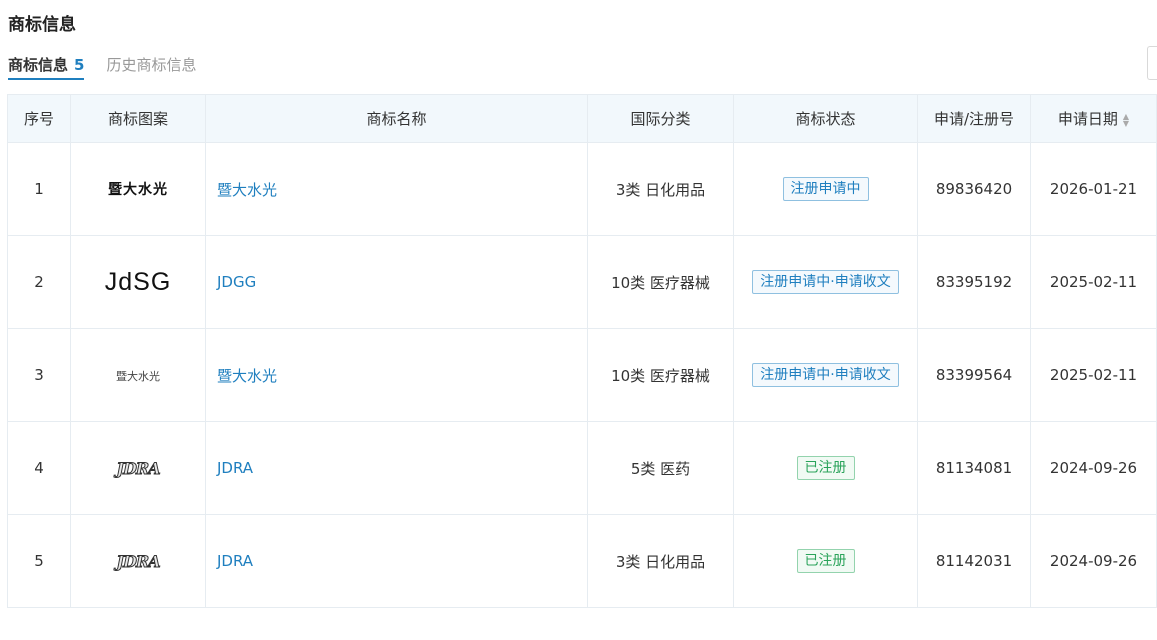 This screenshot has height=640, width=1157. I want to click on row-index: 1, so click(39, 189).